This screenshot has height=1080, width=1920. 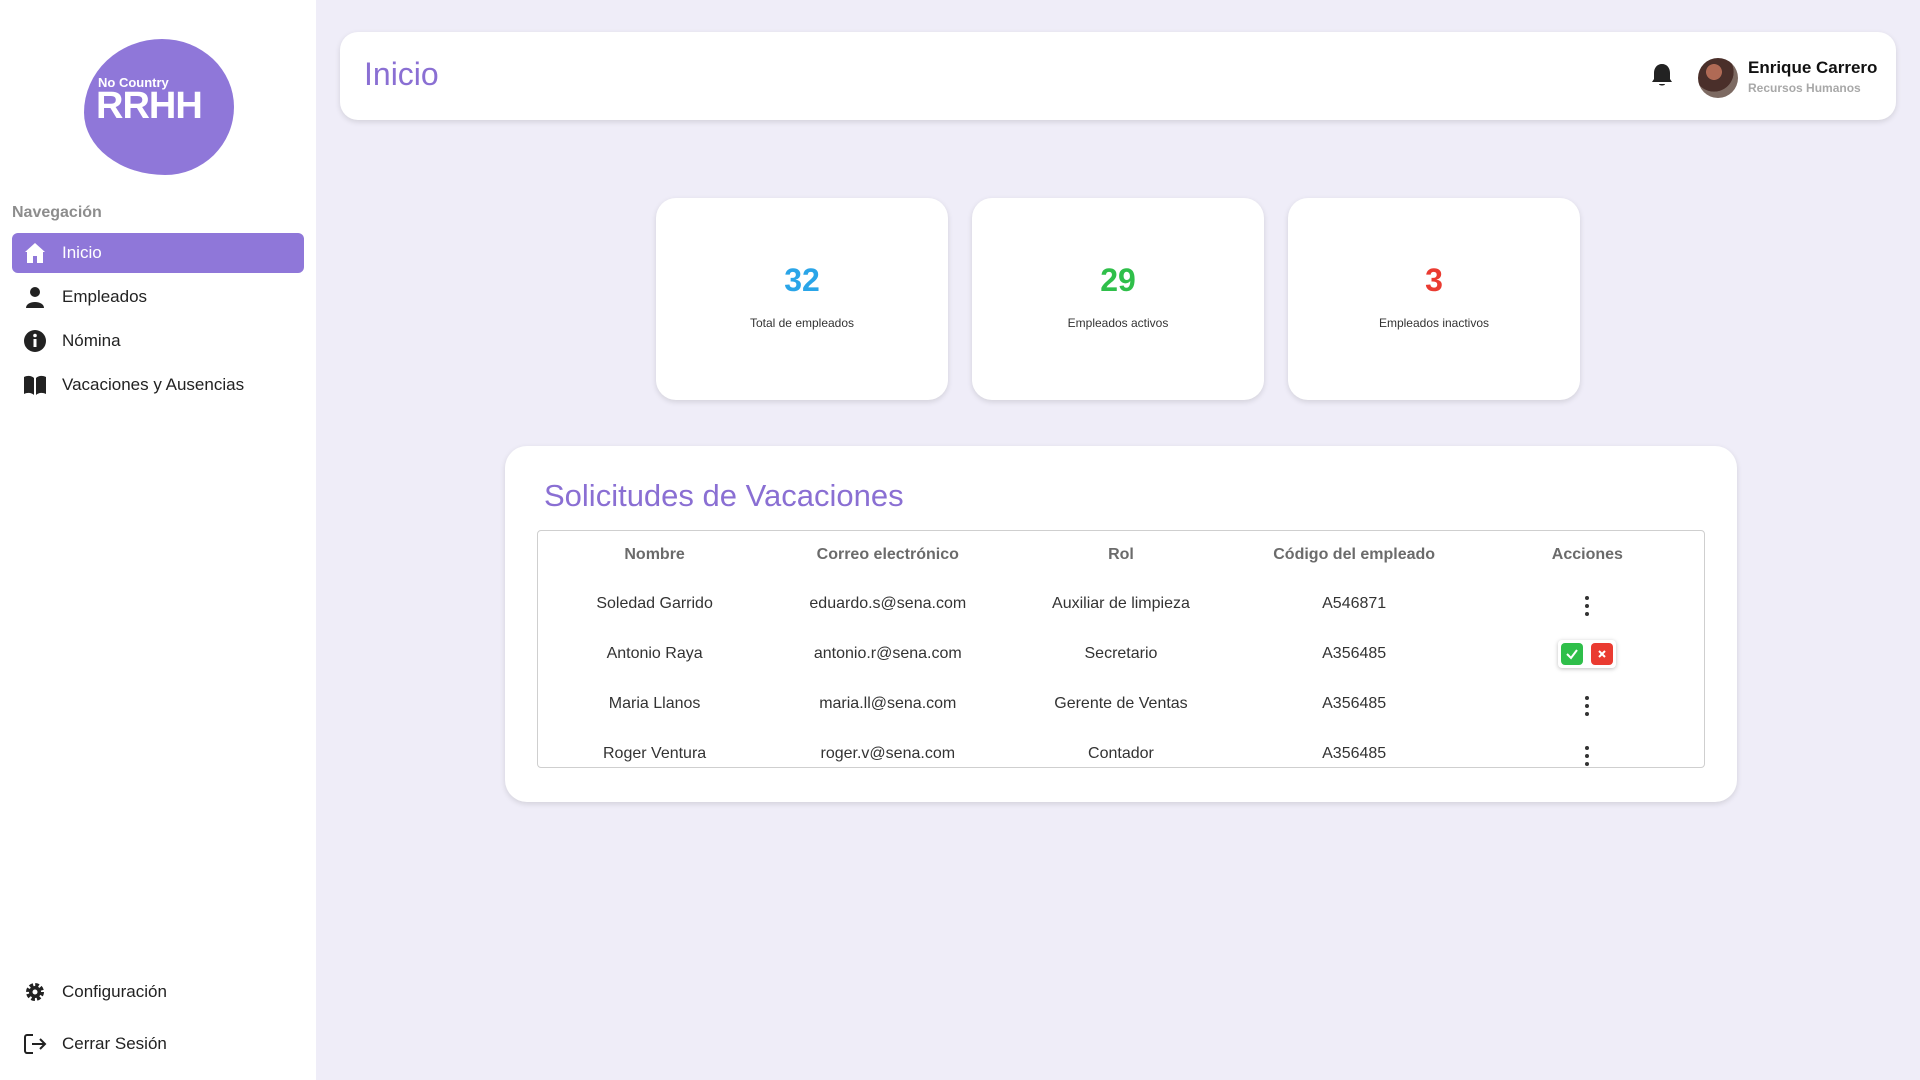 I want to click on stat-label: Empleados activos, so click(x=1118, y=323).